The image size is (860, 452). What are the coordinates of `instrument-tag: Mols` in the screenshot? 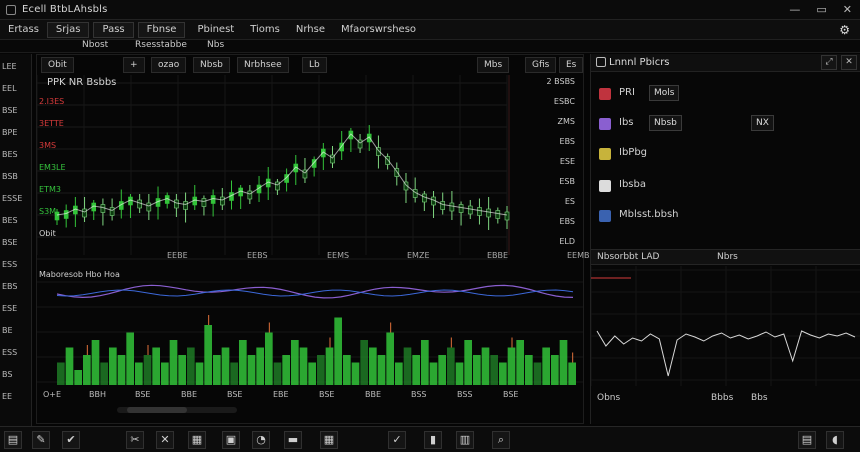 It's located at (664, 93).